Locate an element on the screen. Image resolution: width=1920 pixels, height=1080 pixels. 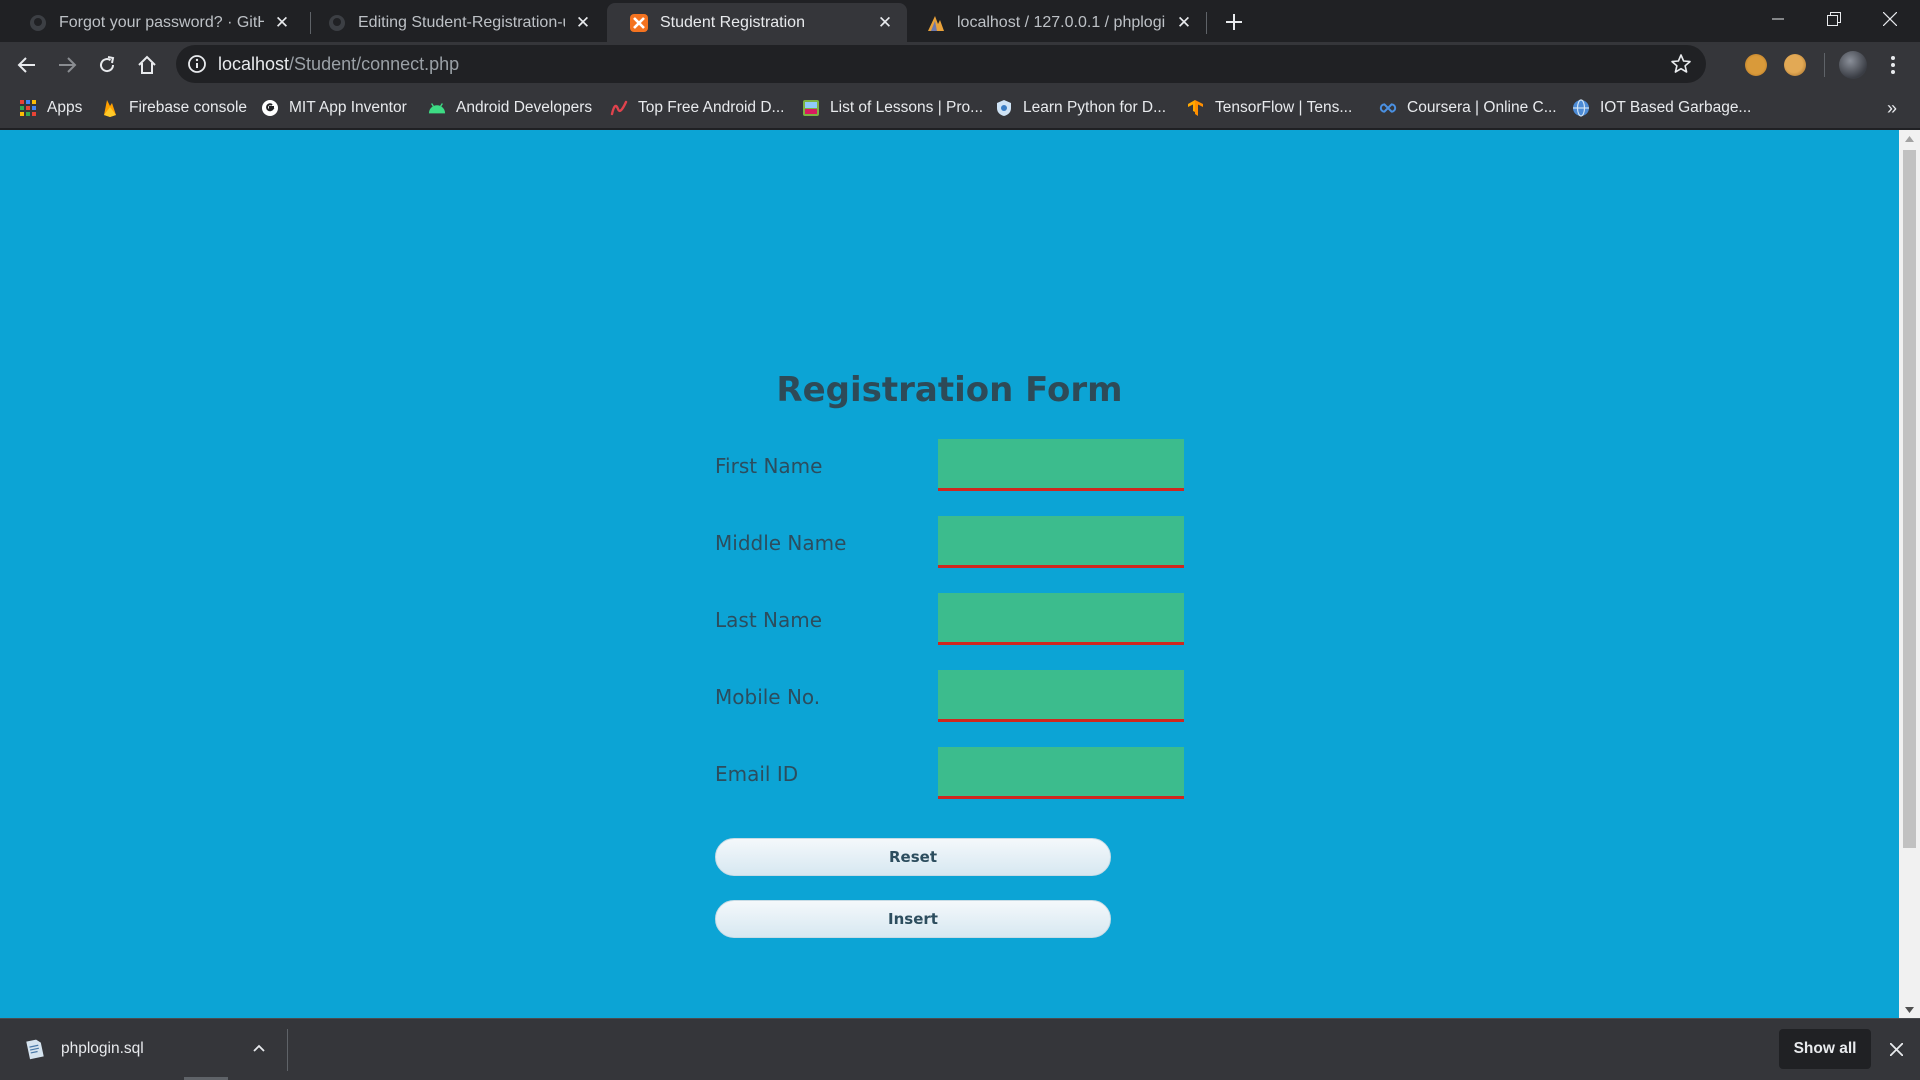
email-id-label: Email ID is located at coordinates (757, 774).